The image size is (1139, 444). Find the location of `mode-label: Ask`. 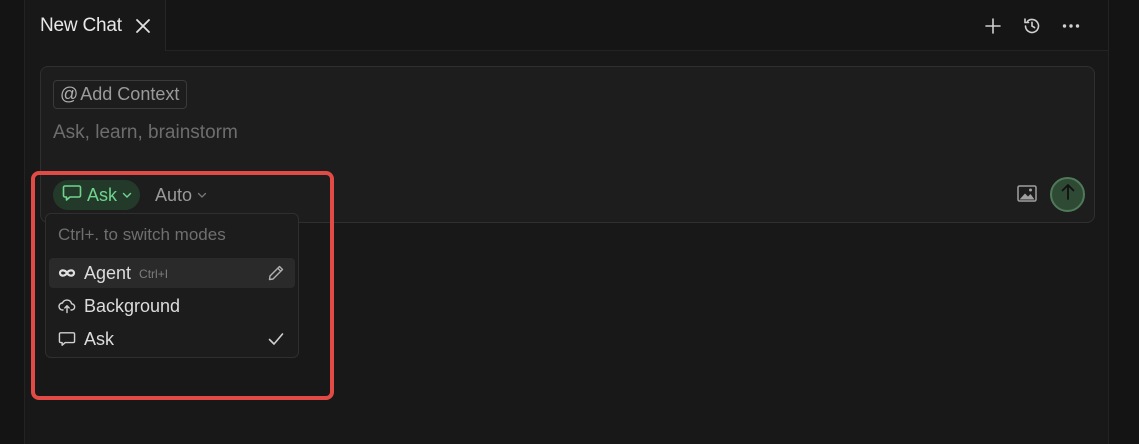

mode-label: Ask is located at coordinates (102, 194).